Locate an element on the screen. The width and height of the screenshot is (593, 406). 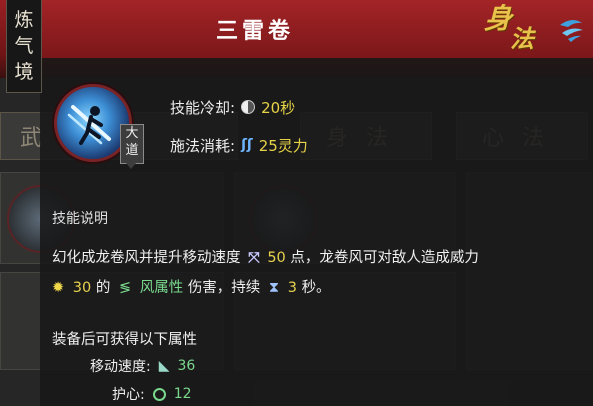
attribute-row: 护心: 12 is located at coordinates (152, 394).